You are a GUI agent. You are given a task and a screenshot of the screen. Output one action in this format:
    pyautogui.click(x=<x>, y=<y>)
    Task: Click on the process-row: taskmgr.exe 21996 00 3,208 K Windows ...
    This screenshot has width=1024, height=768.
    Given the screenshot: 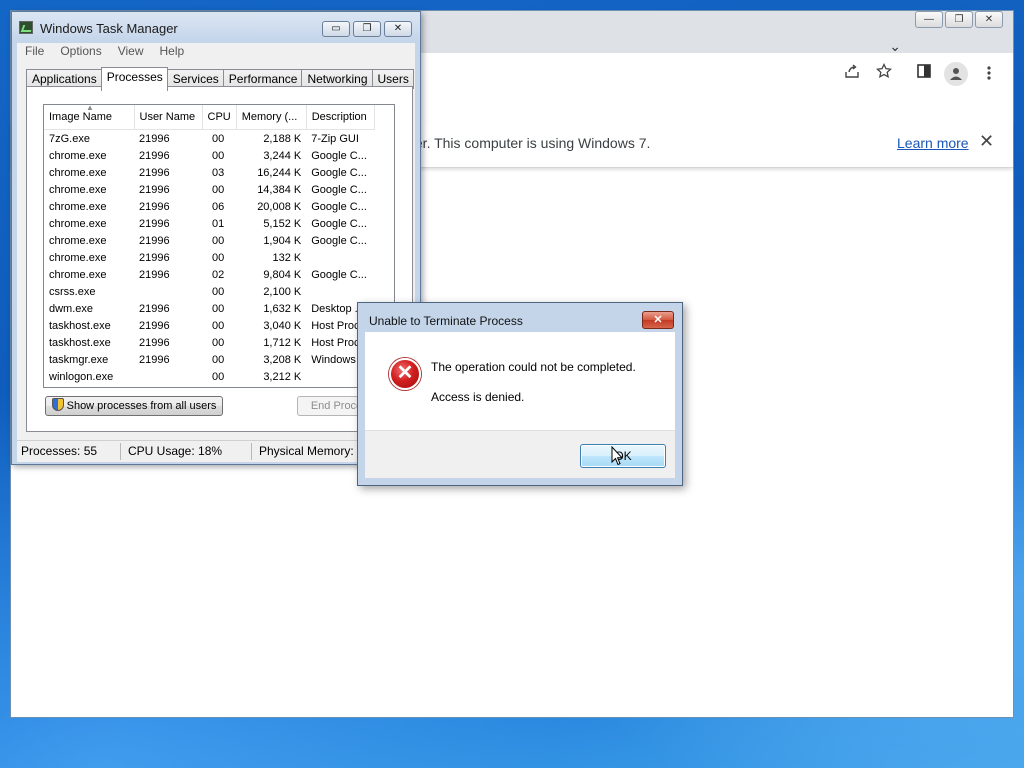 What is the action you would take?
    pyautogui.click(x=209, y=359)
    